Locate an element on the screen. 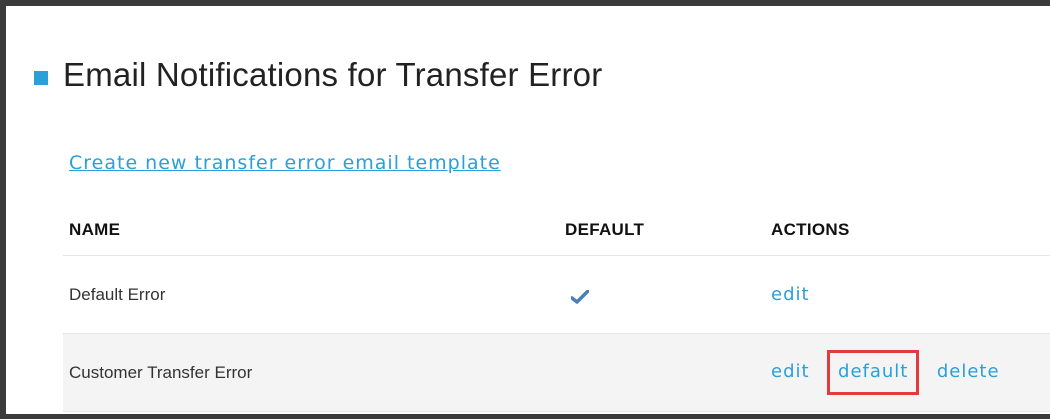  set-default-link: default is located at coordinates (873, 371).